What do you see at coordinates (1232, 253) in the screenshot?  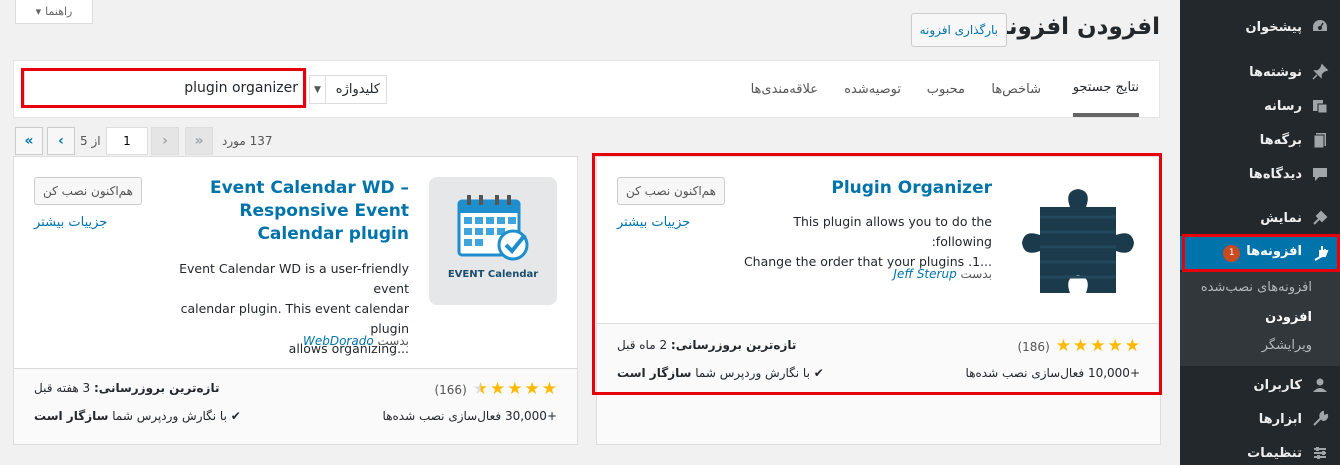 I see `update-count-badge: 1` at bounding box center [1232, 253].